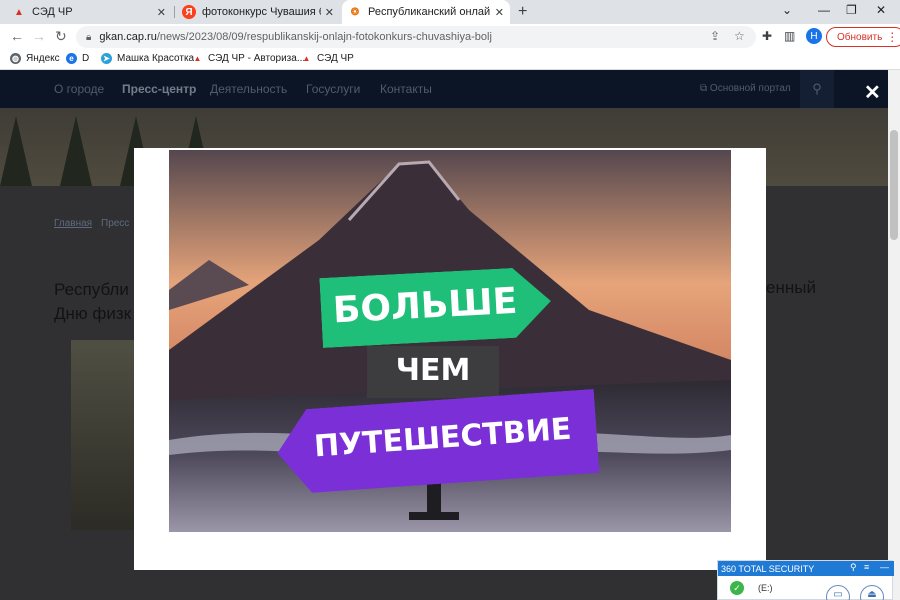 This screenshot has width=900, height=600. What do you see at coordinates (838, 592) in the screenshot?
I see `folder-icon: ▭` at bounding box center [838, 592].